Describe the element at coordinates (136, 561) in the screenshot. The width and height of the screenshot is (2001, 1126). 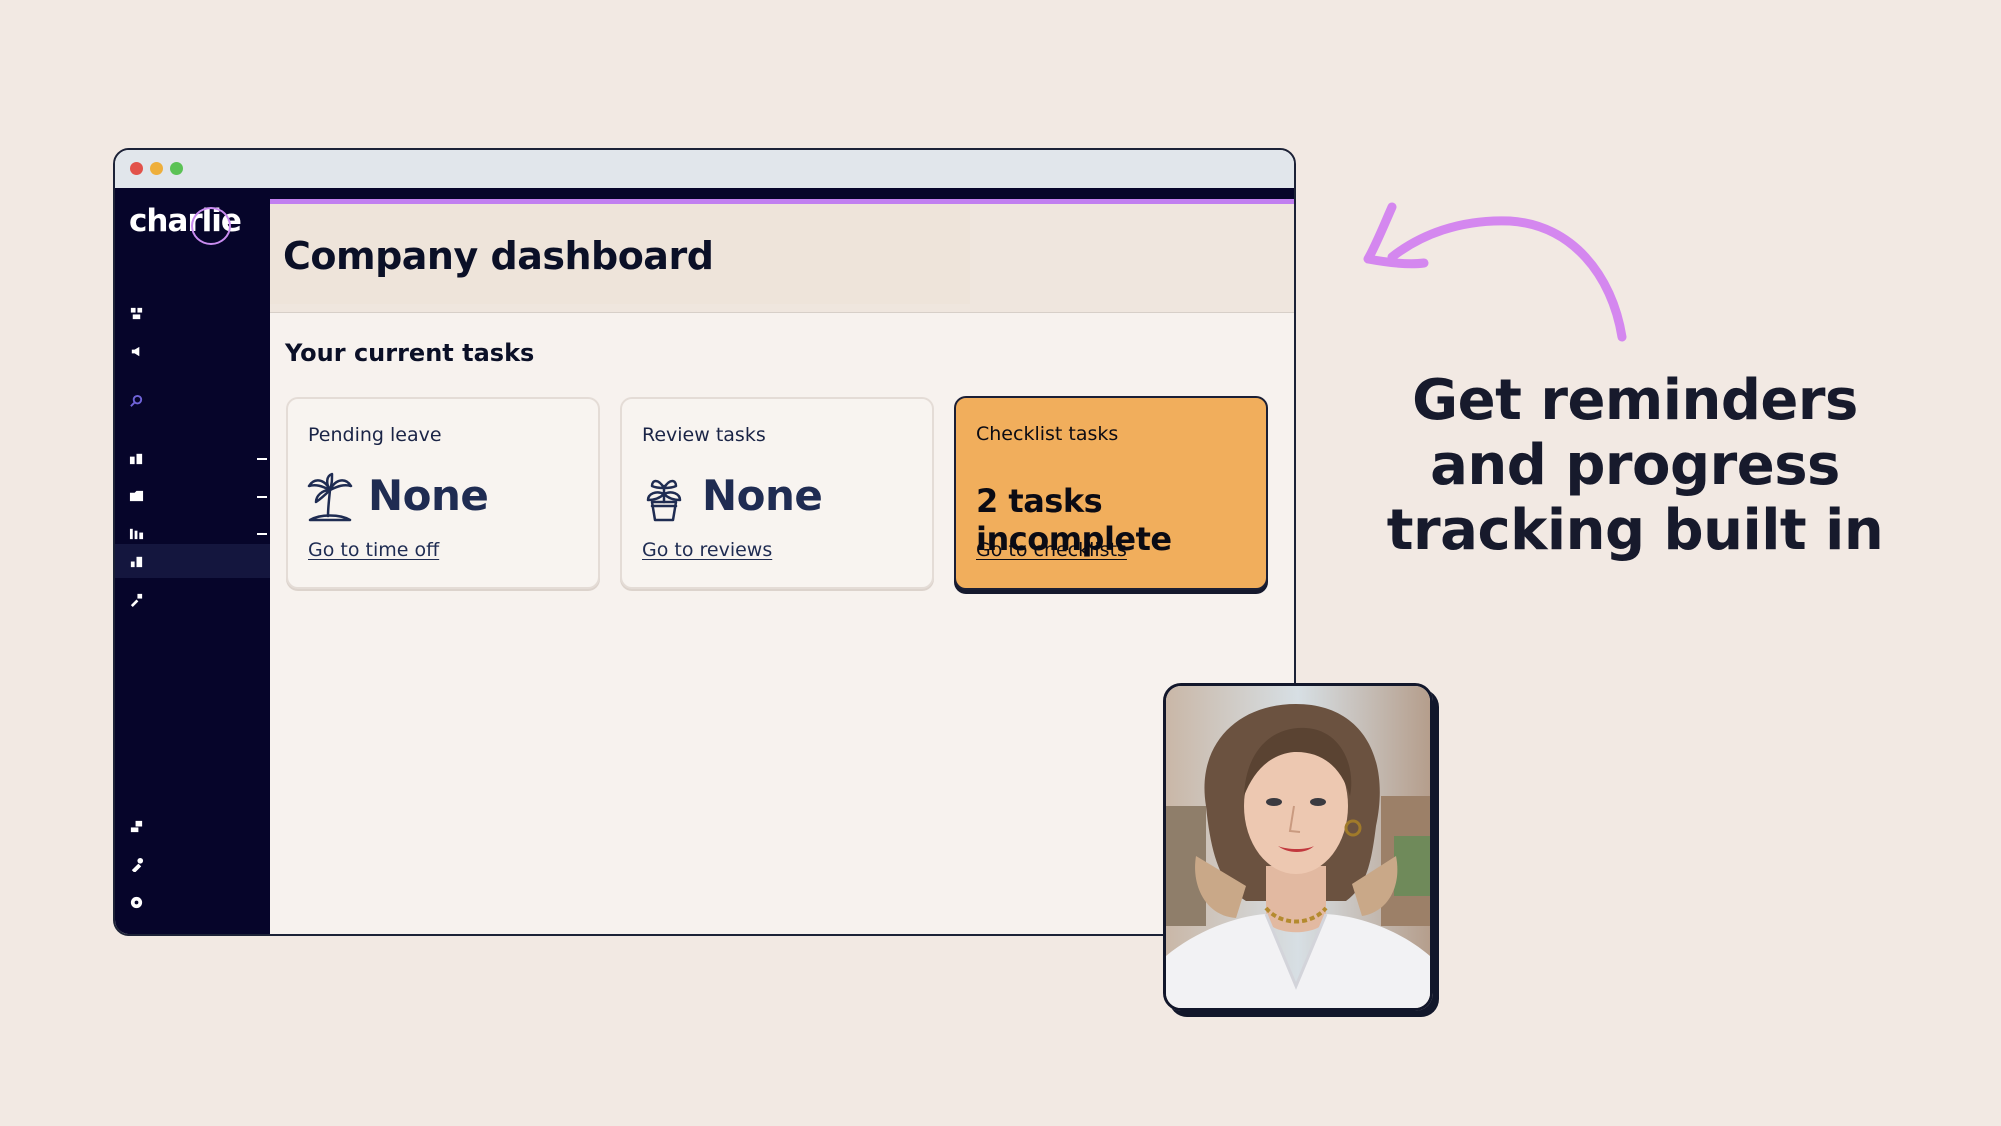
I see `reports-icon` at that location.